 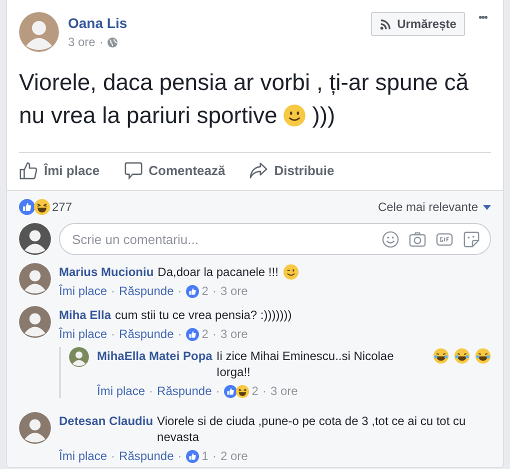 I want to click on comment-text: Viorele si de ciuda ,pune-o pe cota de 3 ,tot ce ai cu tot cu nevasta, so click(x=312, y=429).